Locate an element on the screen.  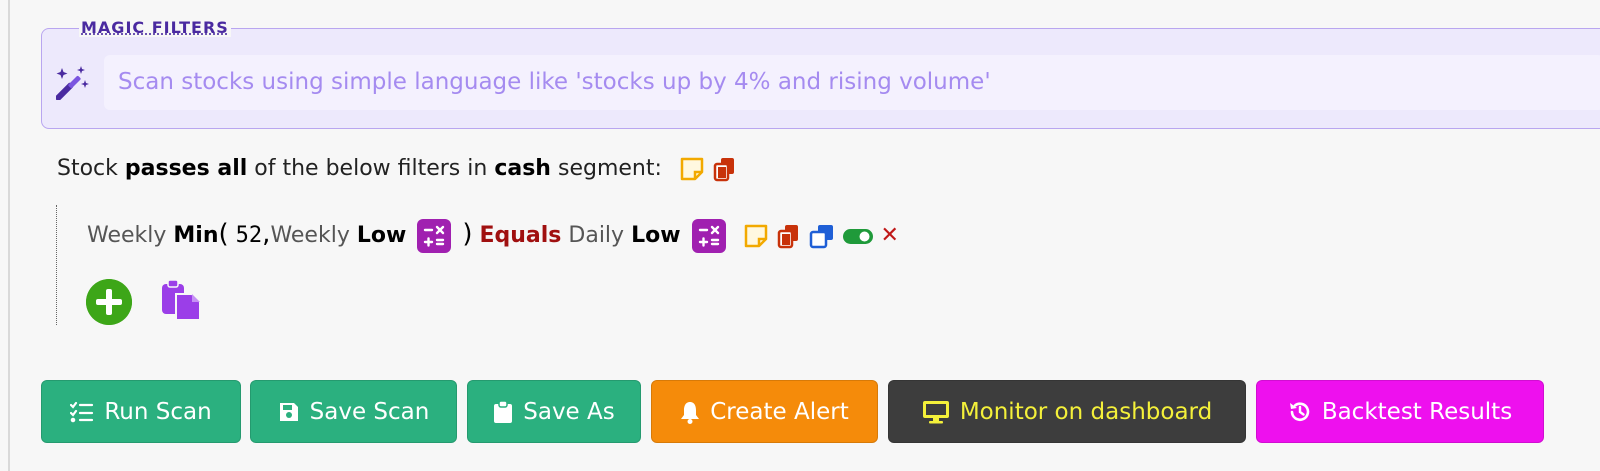
save-as-label: Save As is located at coordinates (569, 411).